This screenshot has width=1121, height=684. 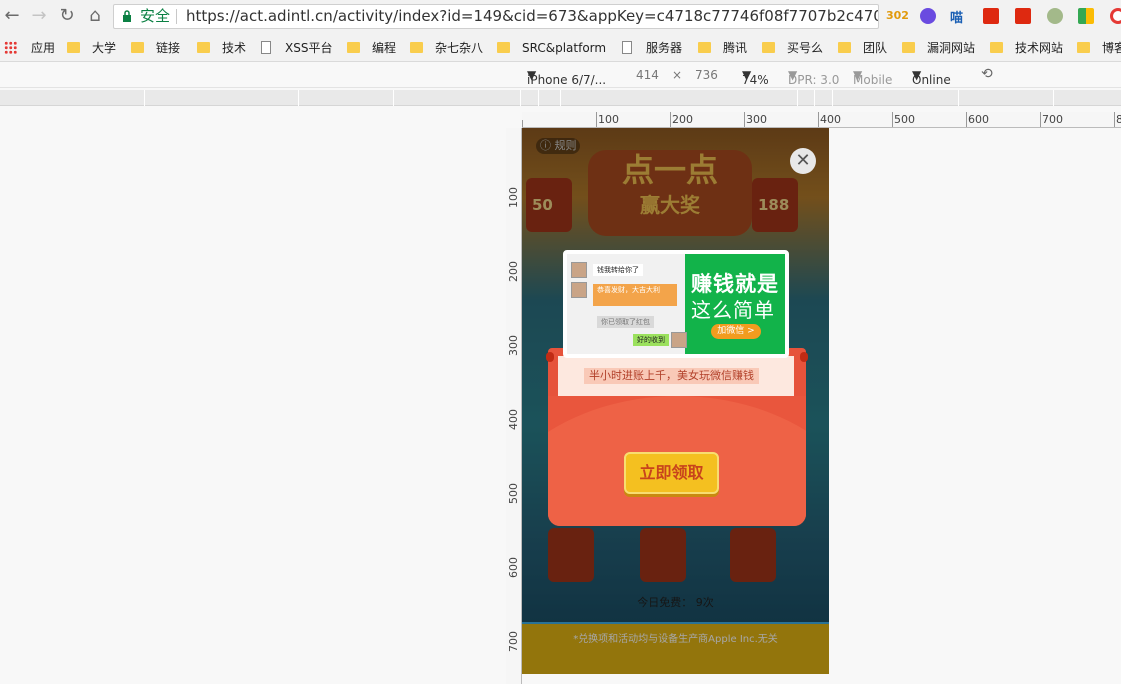 I want to click on bookmark-item: 服务器, so click(x=652, y=48).